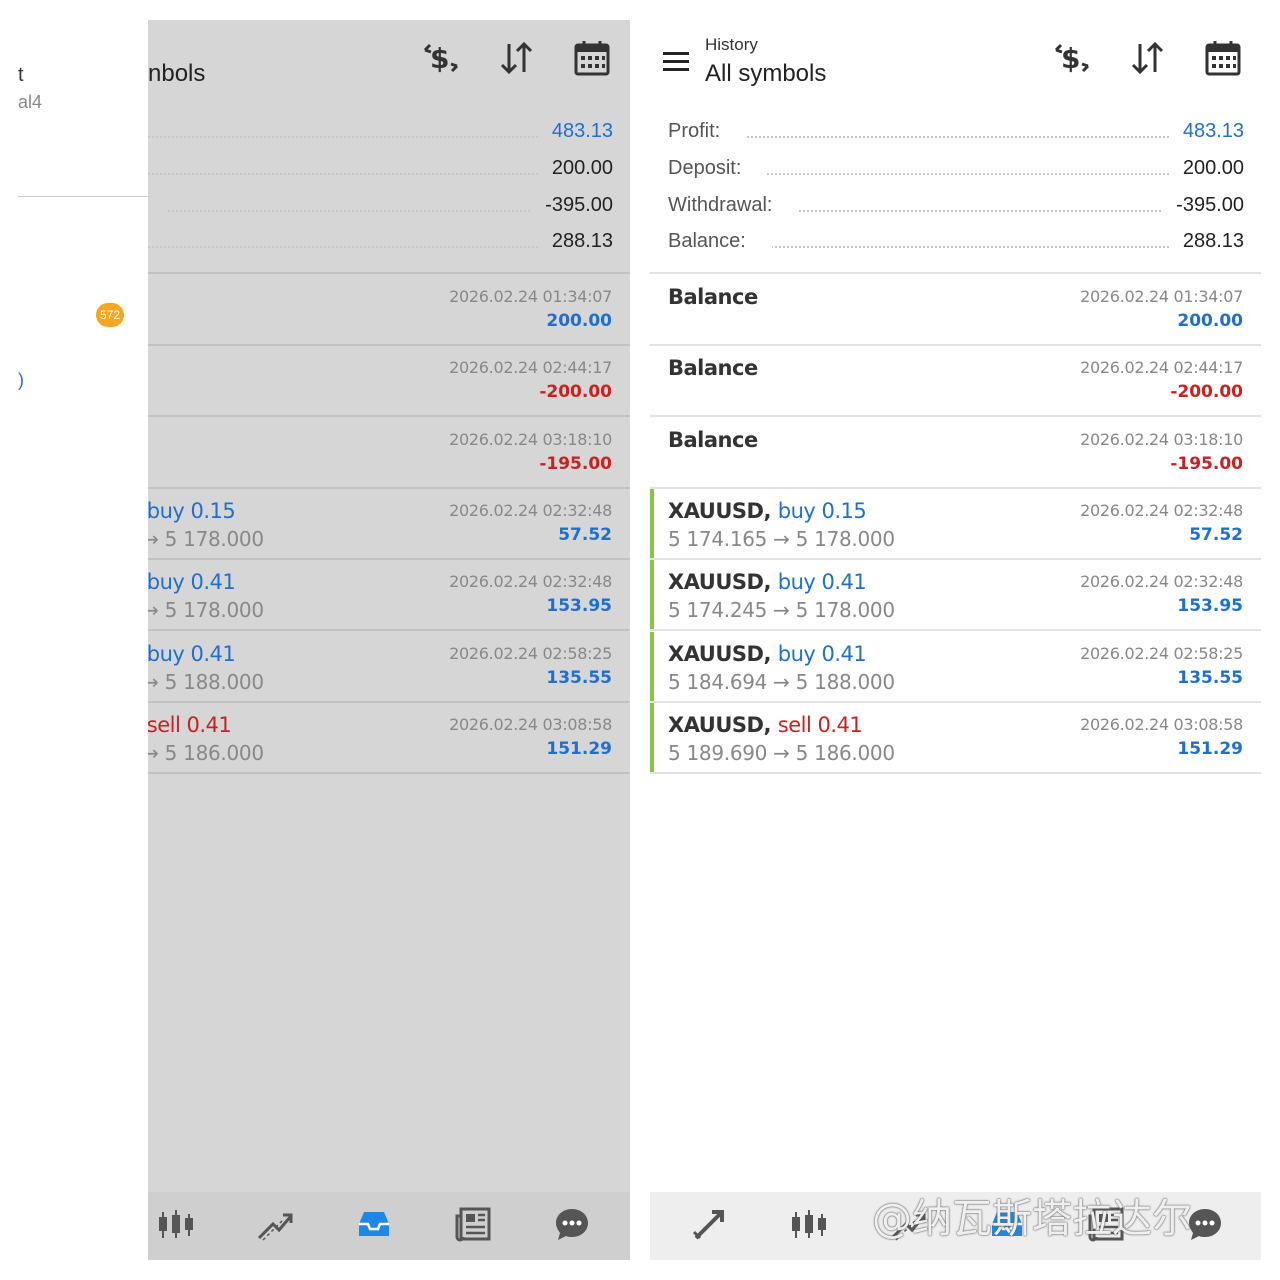 This screenshot has height=1280, width=1280. I want to click on summary-row: Withdrawal: -395.00, so click(956, 209).